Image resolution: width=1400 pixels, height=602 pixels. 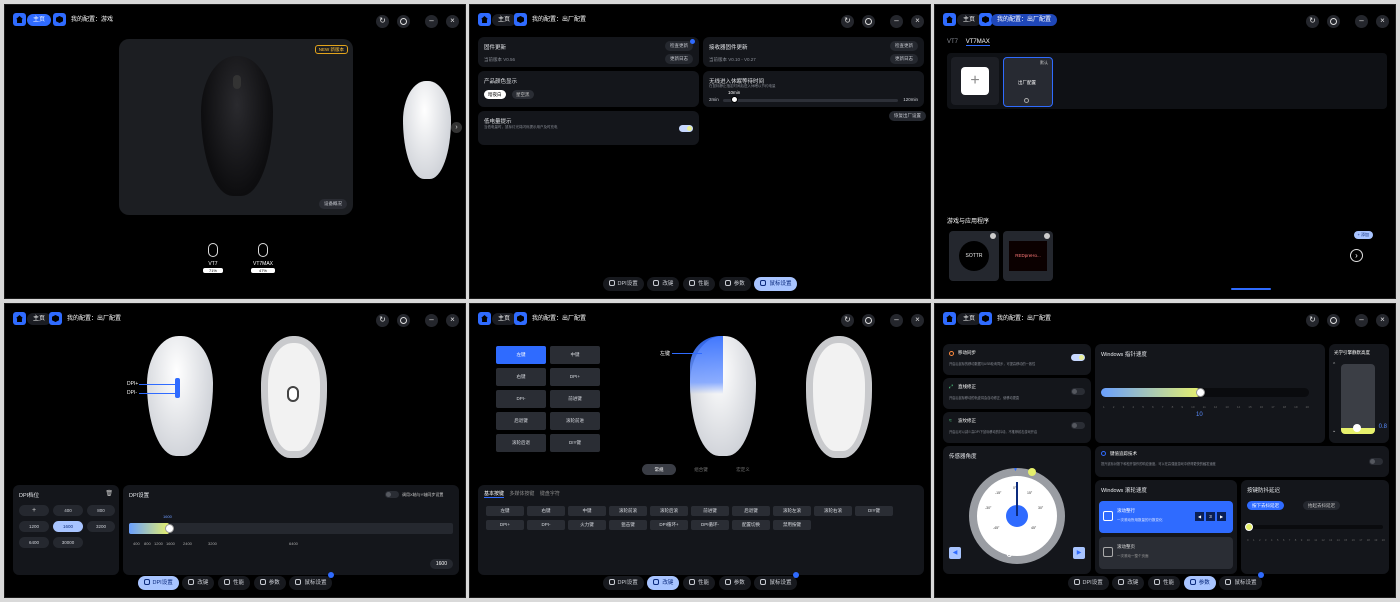 I want to click on tab-keyboard-chars: 键盘字符, so click(x=550, y=494).